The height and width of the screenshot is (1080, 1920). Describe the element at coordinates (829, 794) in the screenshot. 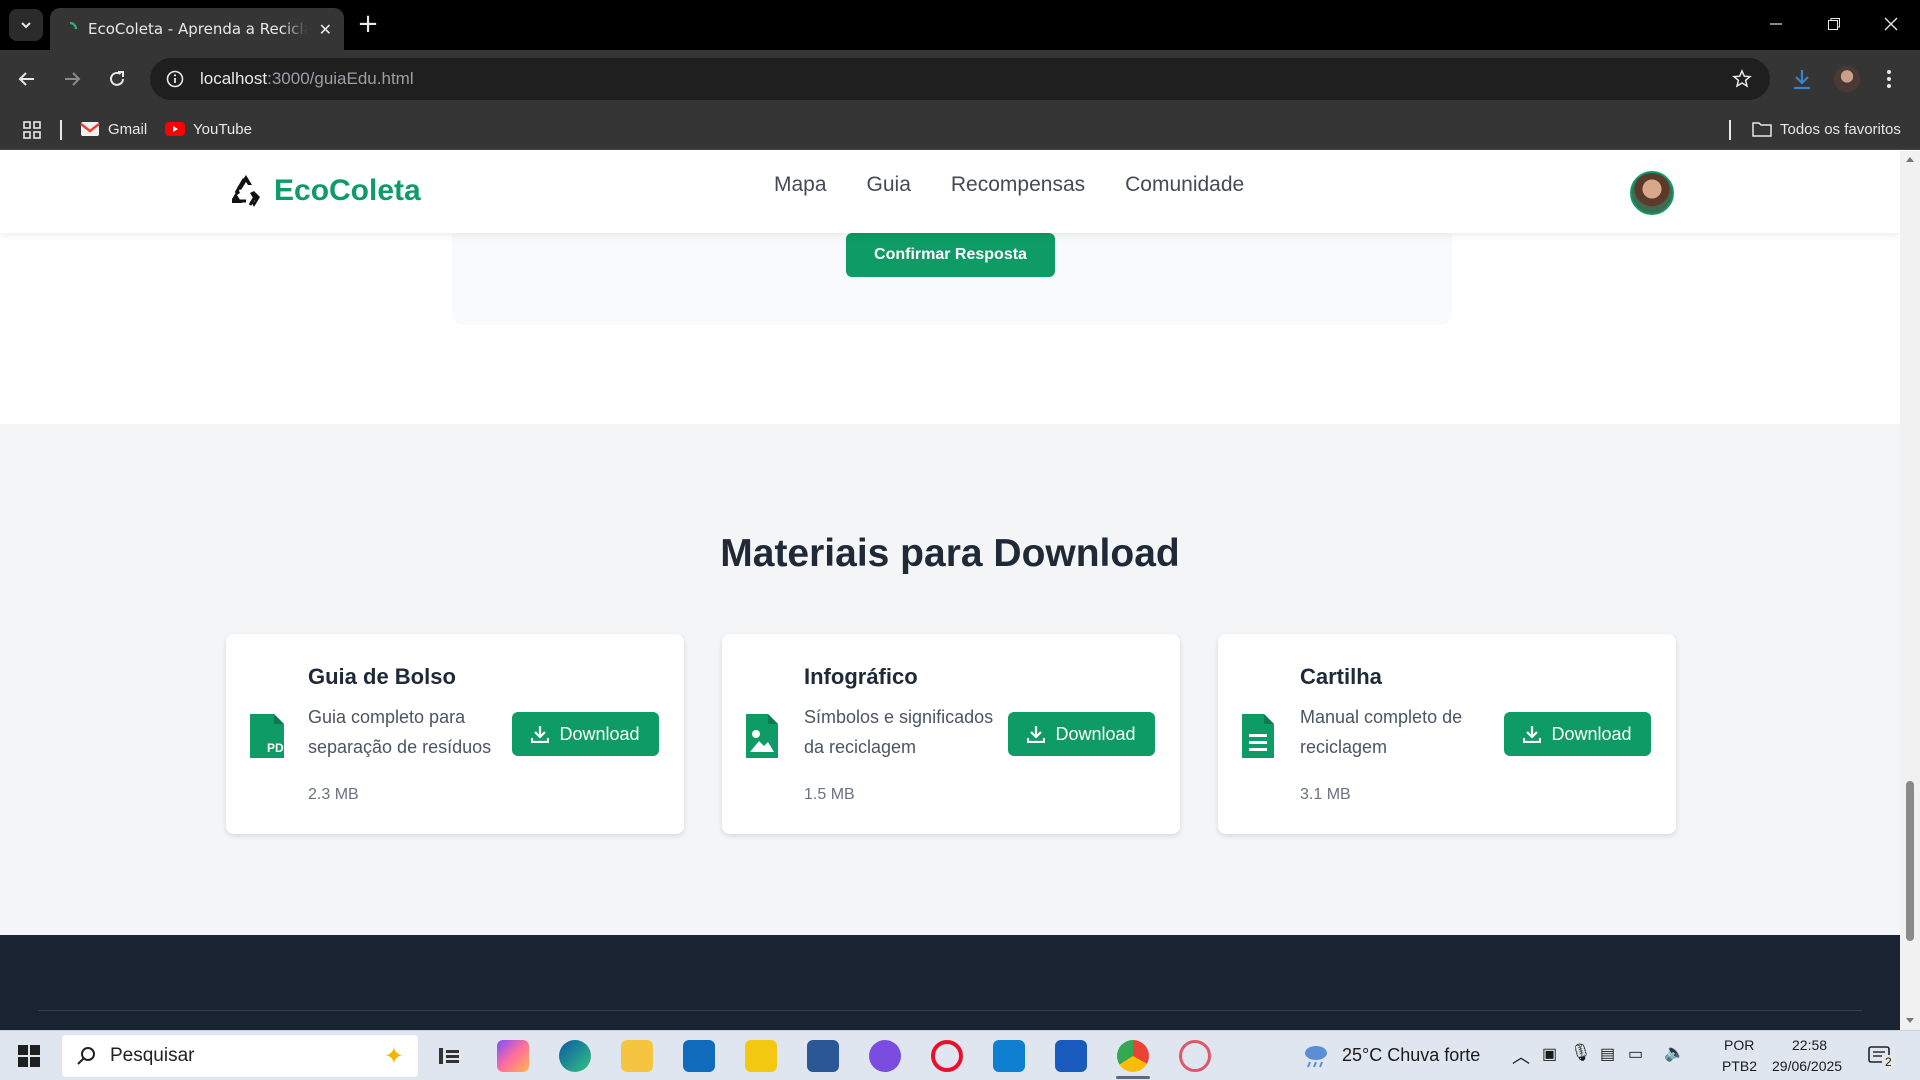

I see `file-size: 1.5 MB` at that location.